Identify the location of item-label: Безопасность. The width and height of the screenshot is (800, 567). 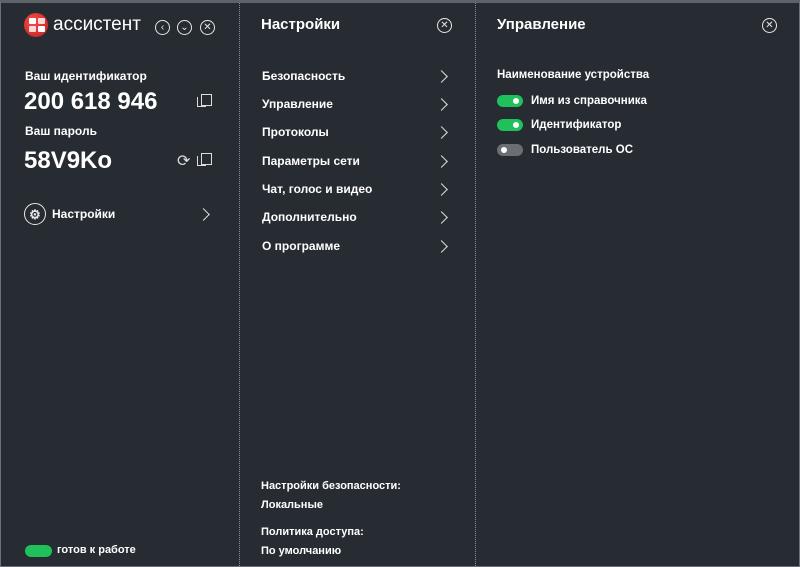
(304, 76).